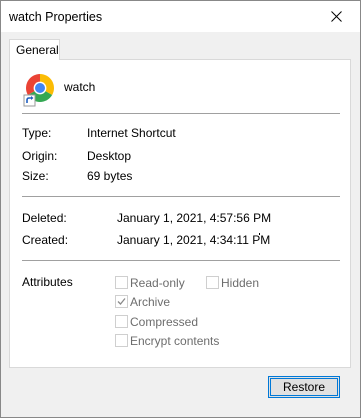 This screenshot has width=361, height=418. Describe the element at coordinates (131, 133) in the screenshot. I see `type-value: Internet Shortcut` at that location.